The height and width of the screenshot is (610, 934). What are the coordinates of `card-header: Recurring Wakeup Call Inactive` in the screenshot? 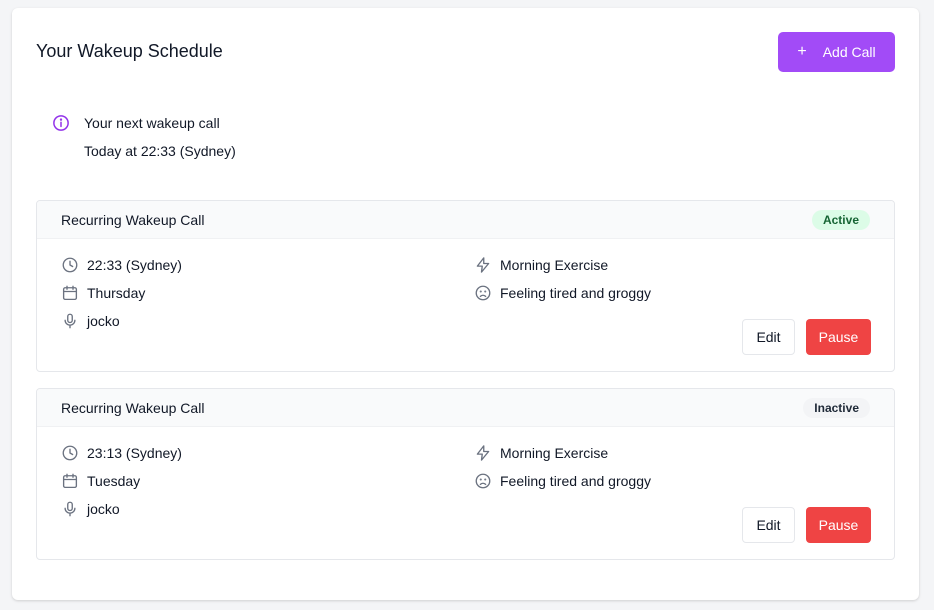 It's located at (465, 408).